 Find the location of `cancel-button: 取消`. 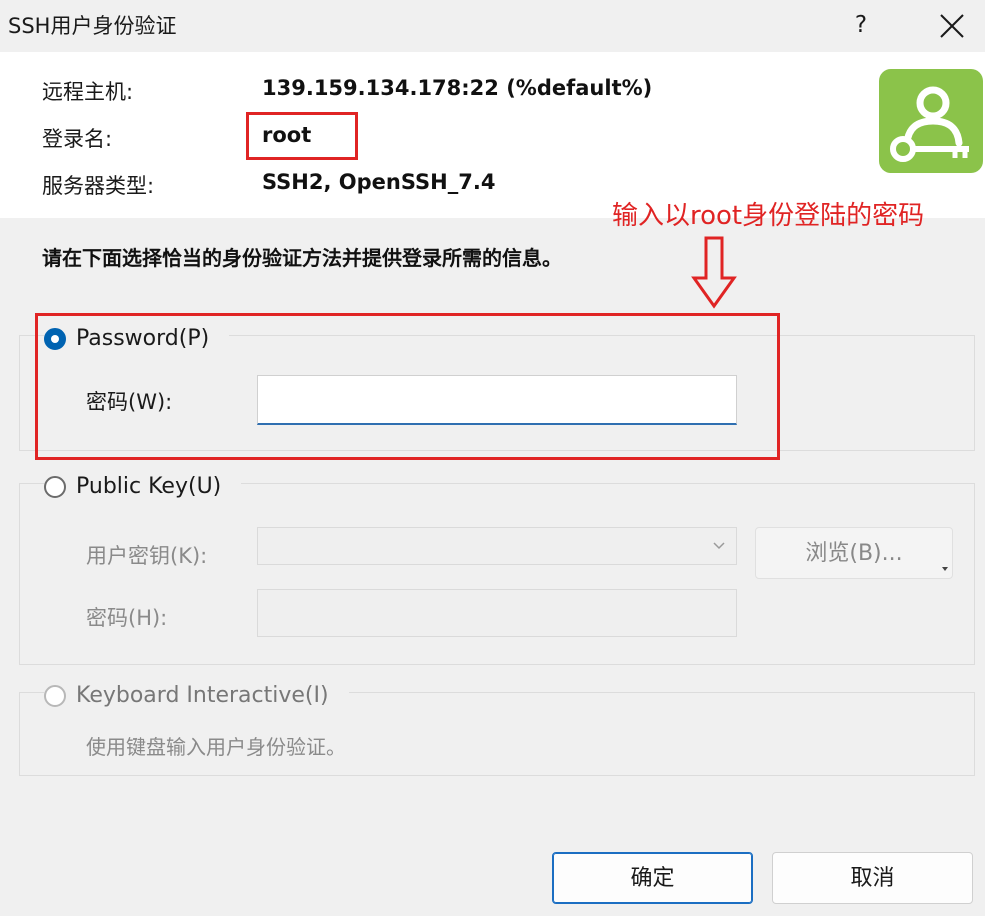

cancel-button: 取消 is located at coordinates (872, 878).